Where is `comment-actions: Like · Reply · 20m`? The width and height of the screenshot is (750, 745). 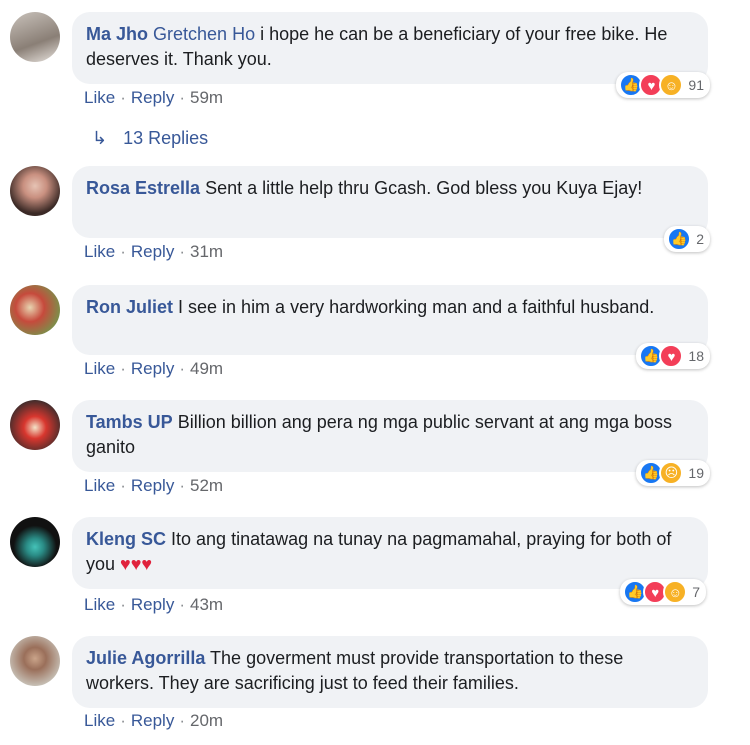
comment-actions: Like · Reply · 20m is located at coordinates (153, 721).